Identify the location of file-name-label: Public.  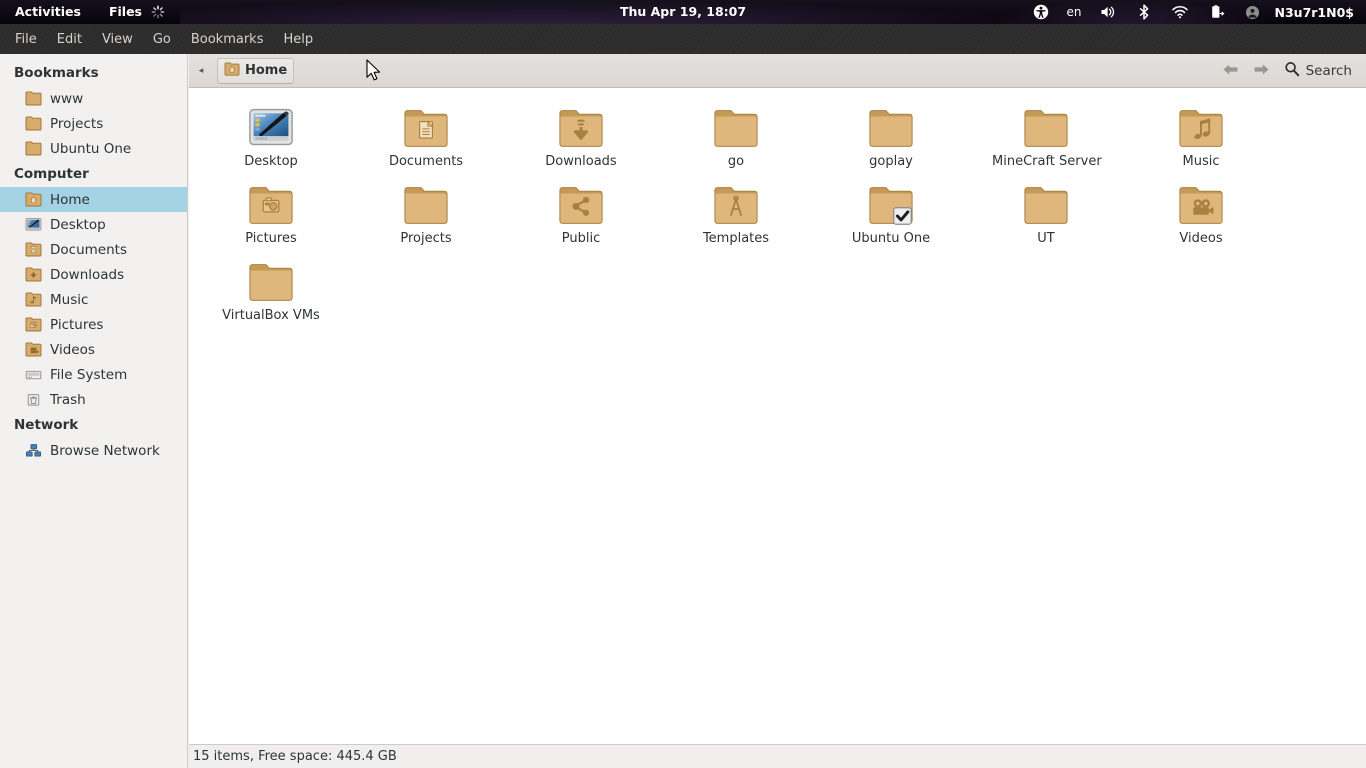
(581, 238).